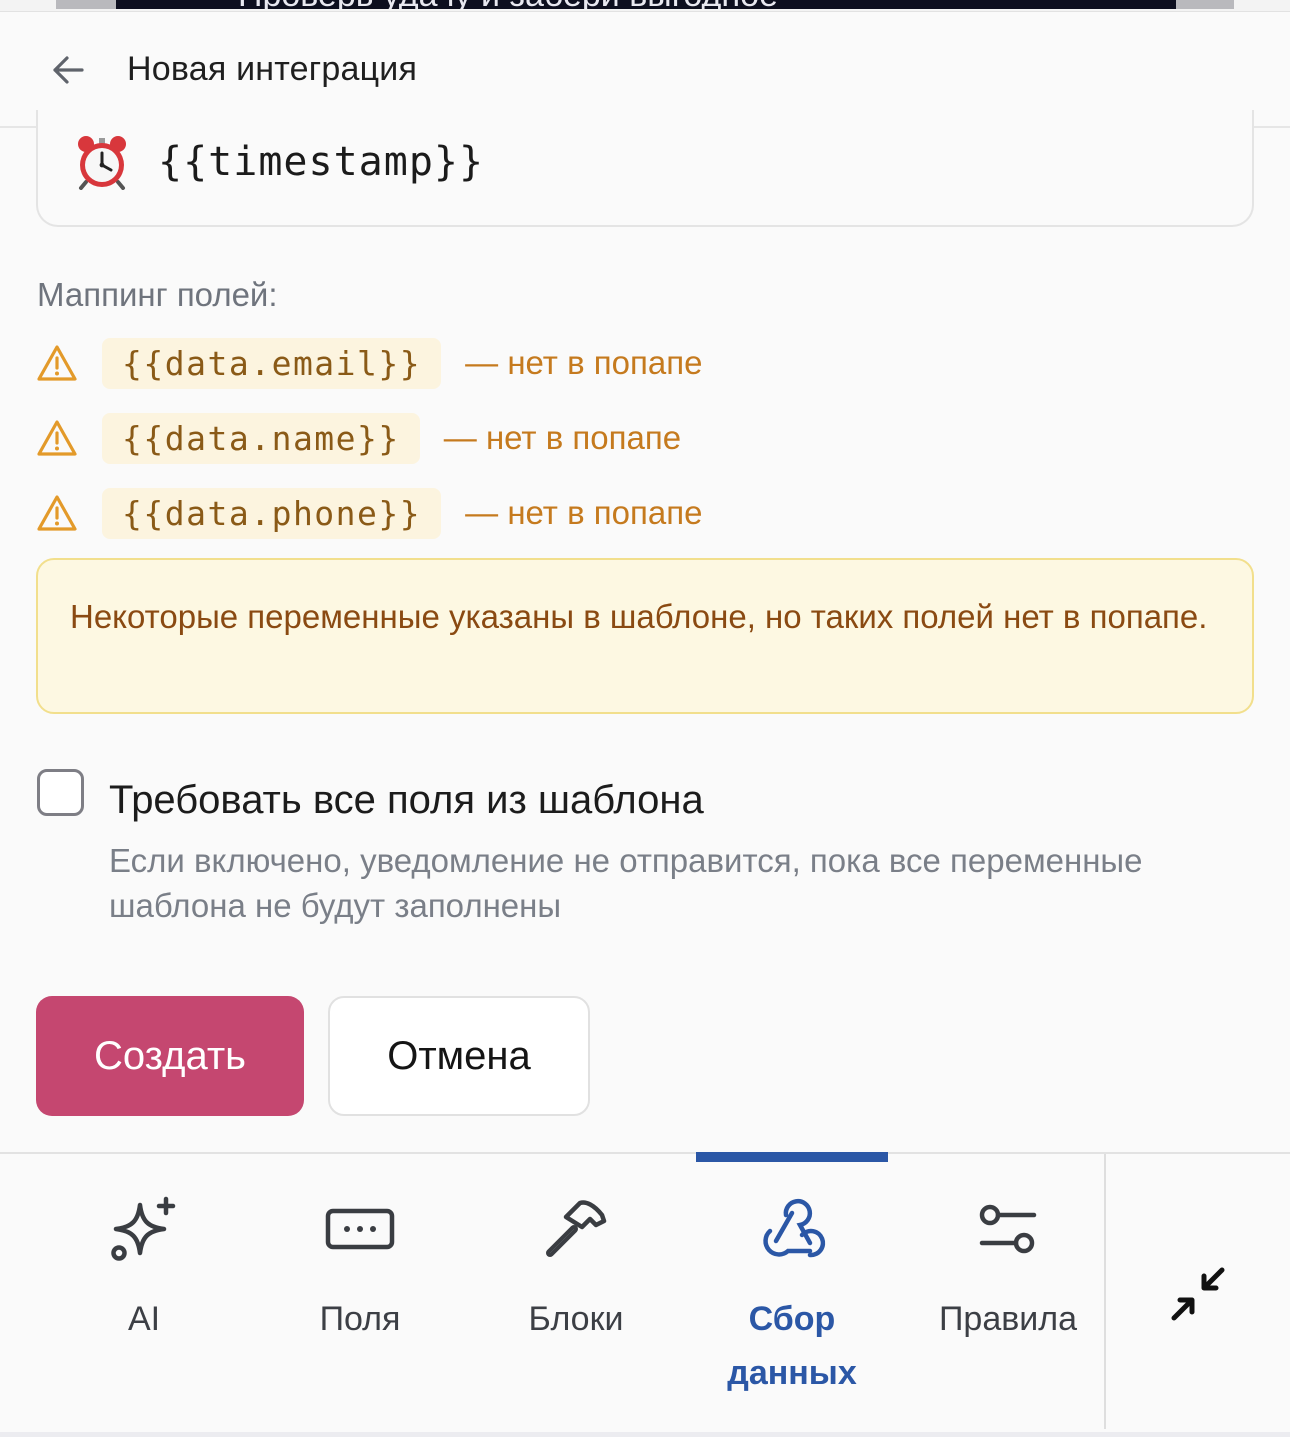 Image resolution: width=1290 pixels, height=1437 pixels. What do you see at coordinates (321, 162) in the screenshot?
I see `timestamp-variable: {{timestamp}}` at bounding box center [321, 162].